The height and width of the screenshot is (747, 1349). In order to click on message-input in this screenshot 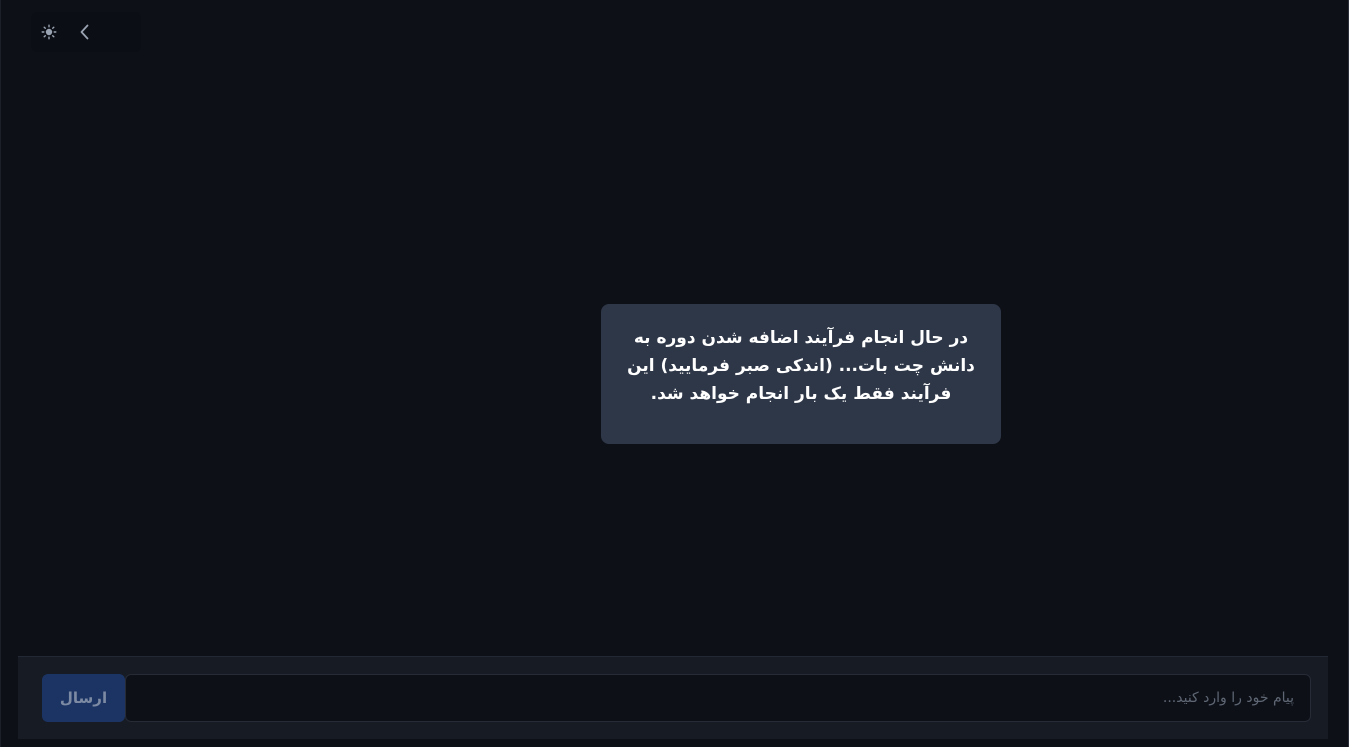, I will do `click(718, 698)`.